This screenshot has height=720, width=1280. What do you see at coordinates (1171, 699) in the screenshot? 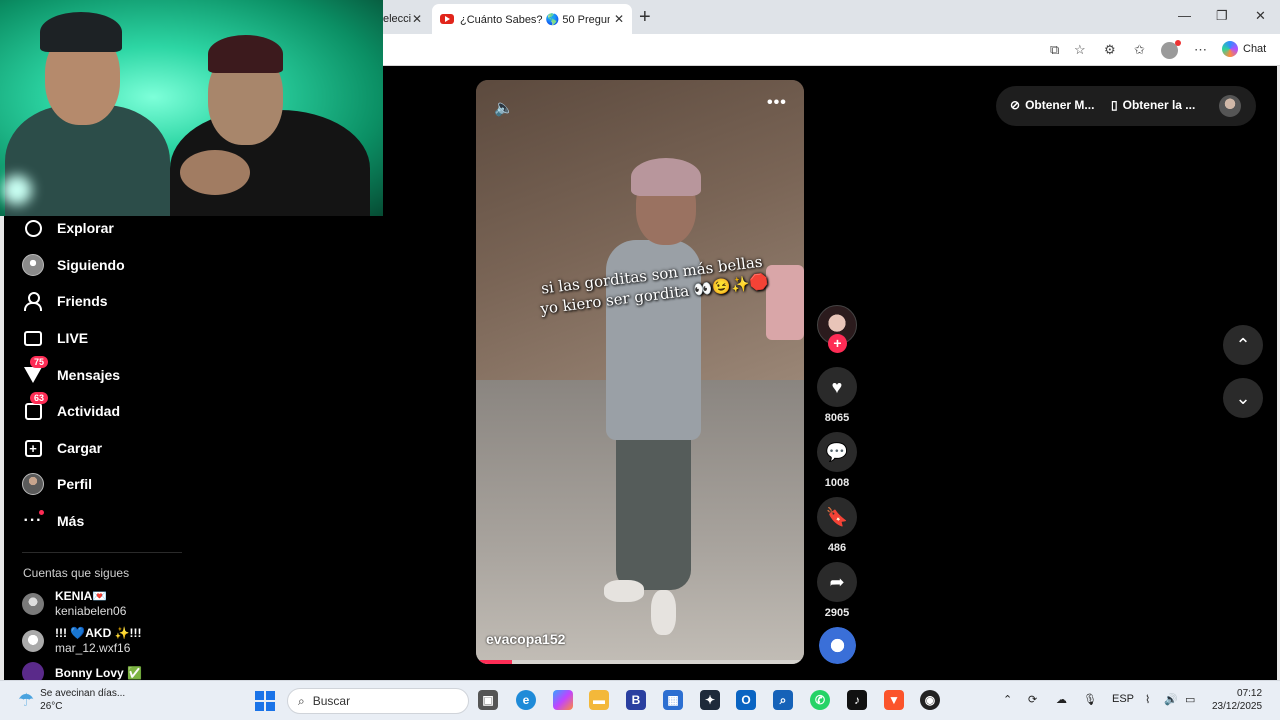
I see `volume-tray-icon: 🔊` at bounding box center [1171, 699].